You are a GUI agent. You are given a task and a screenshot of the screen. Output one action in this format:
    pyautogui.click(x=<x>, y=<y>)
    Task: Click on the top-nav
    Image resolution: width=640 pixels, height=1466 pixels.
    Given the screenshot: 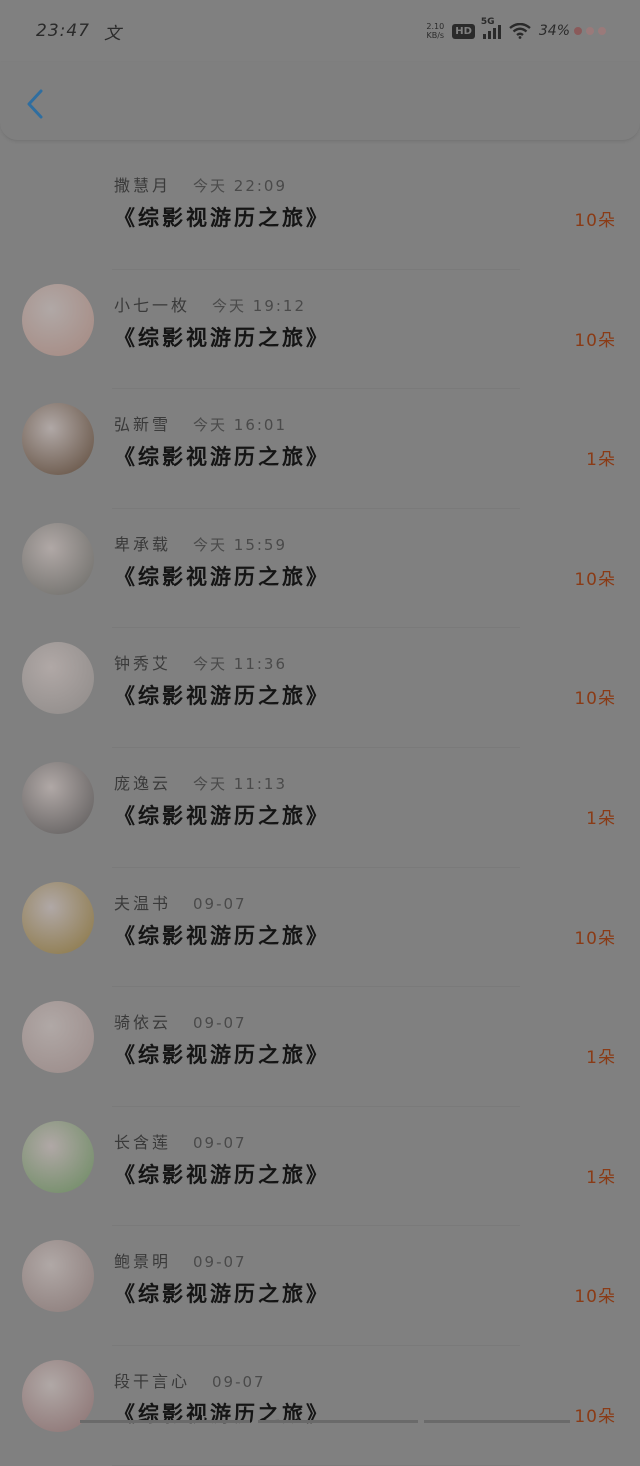 What is the action you would take?
    pyautogui.click(x=320, y=101)
    